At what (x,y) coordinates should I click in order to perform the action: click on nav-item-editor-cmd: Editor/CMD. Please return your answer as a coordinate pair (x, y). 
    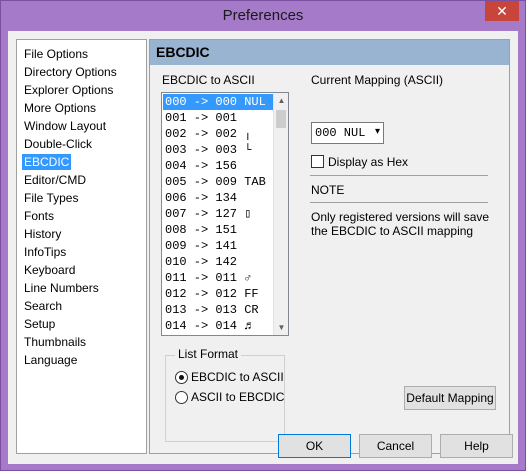
    Looking at the image, I should click on (55, 180).